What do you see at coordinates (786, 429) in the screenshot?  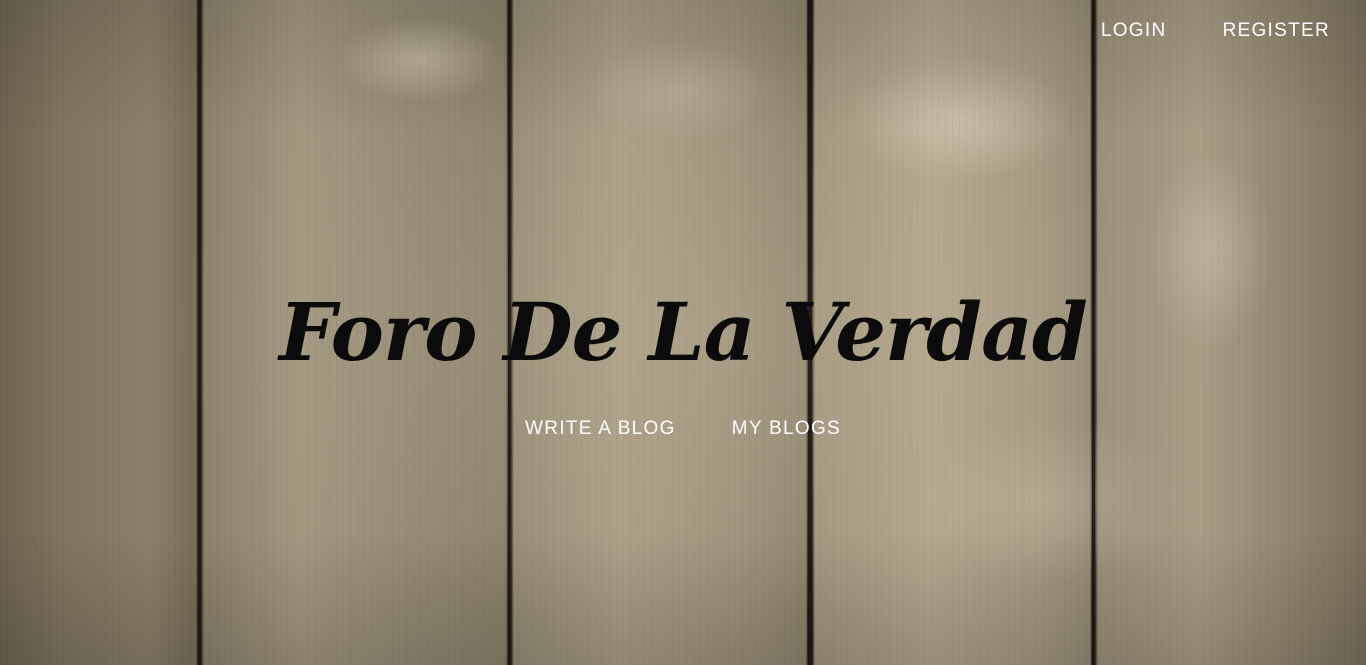 I see `my-blogs-link: MY BLOGS` at bounding box center [786, 429].